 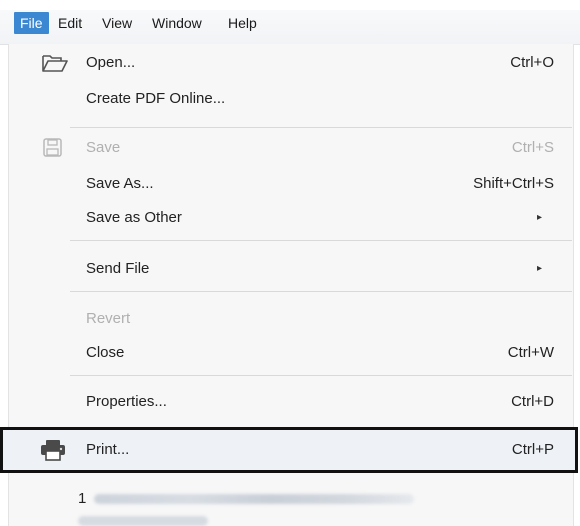 I want to click on menu-item-label: Save as Other, so click(x=134, y=217).